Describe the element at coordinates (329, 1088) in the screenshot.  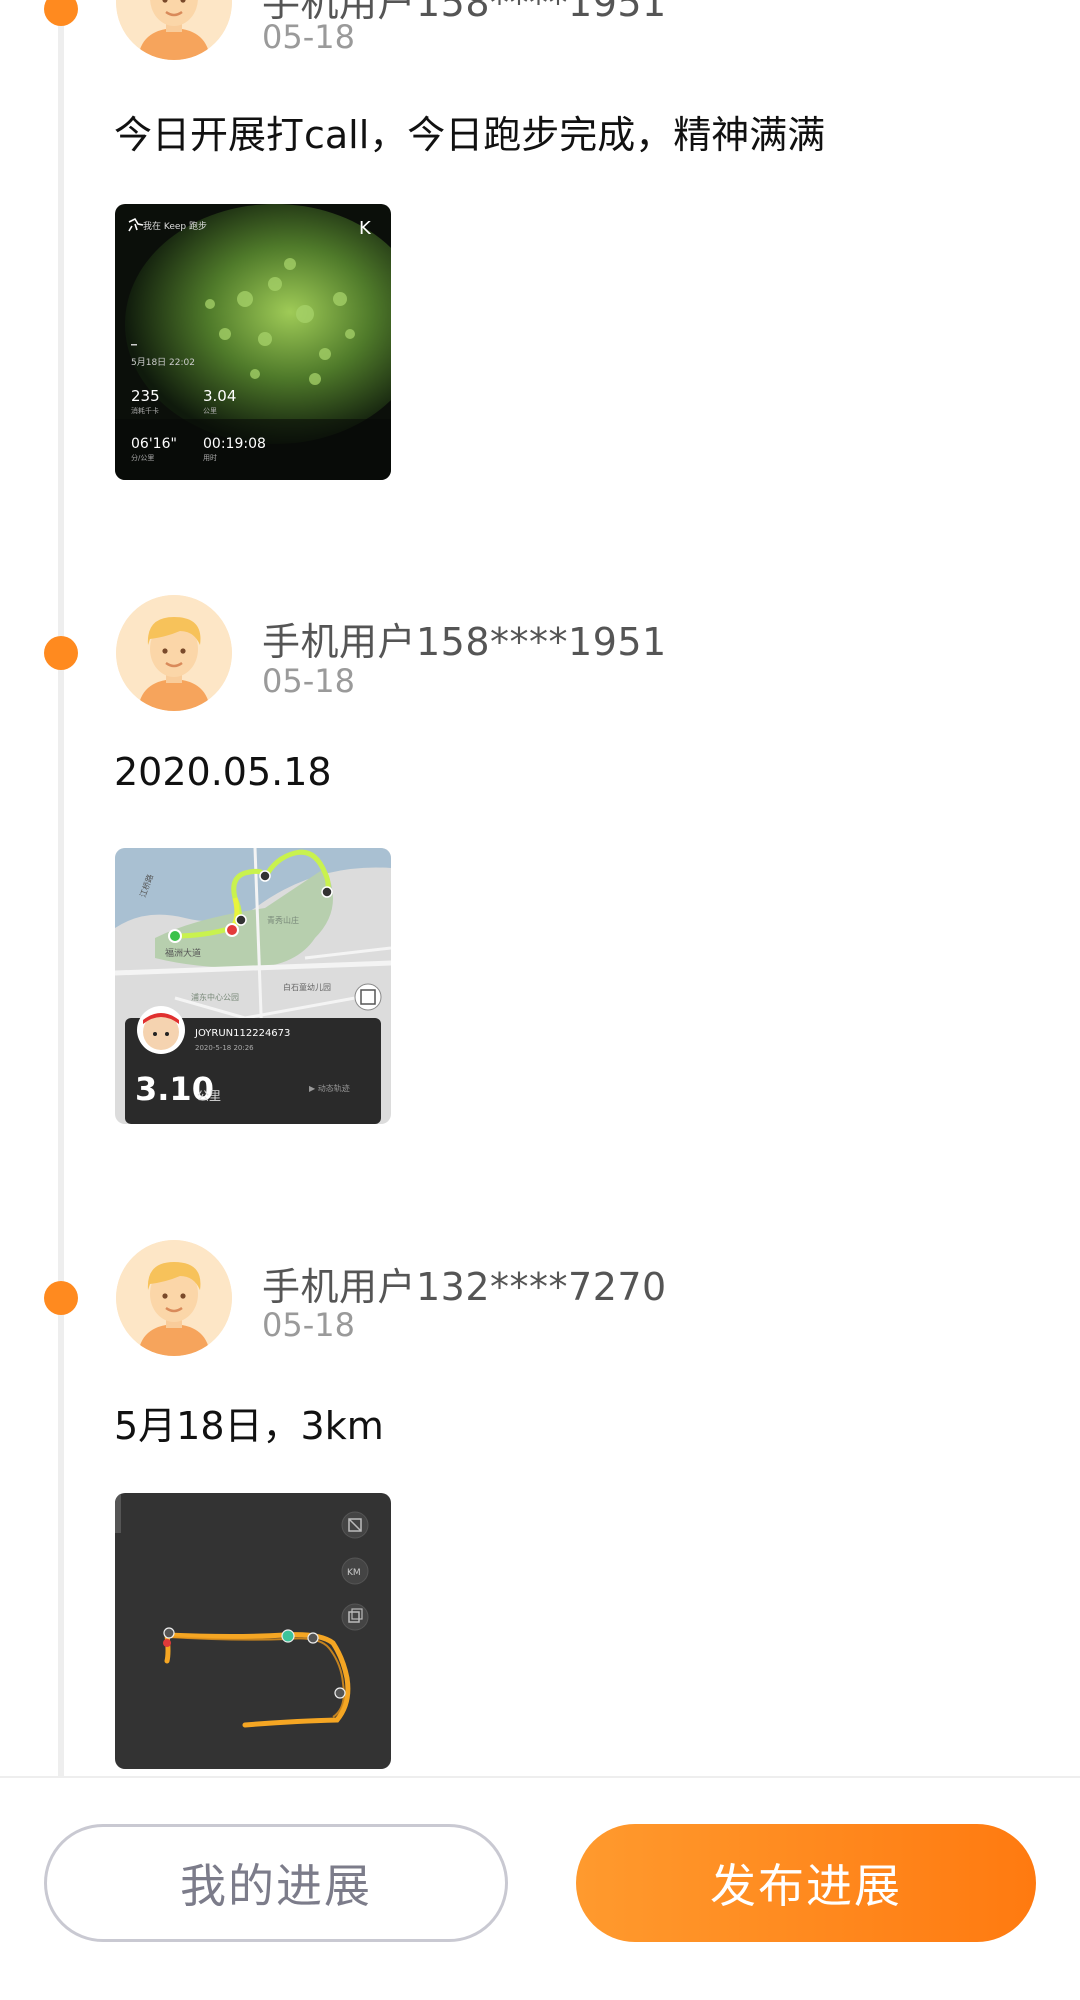
I see `map-replay-label: ▶ 动态轨迹` at that location.